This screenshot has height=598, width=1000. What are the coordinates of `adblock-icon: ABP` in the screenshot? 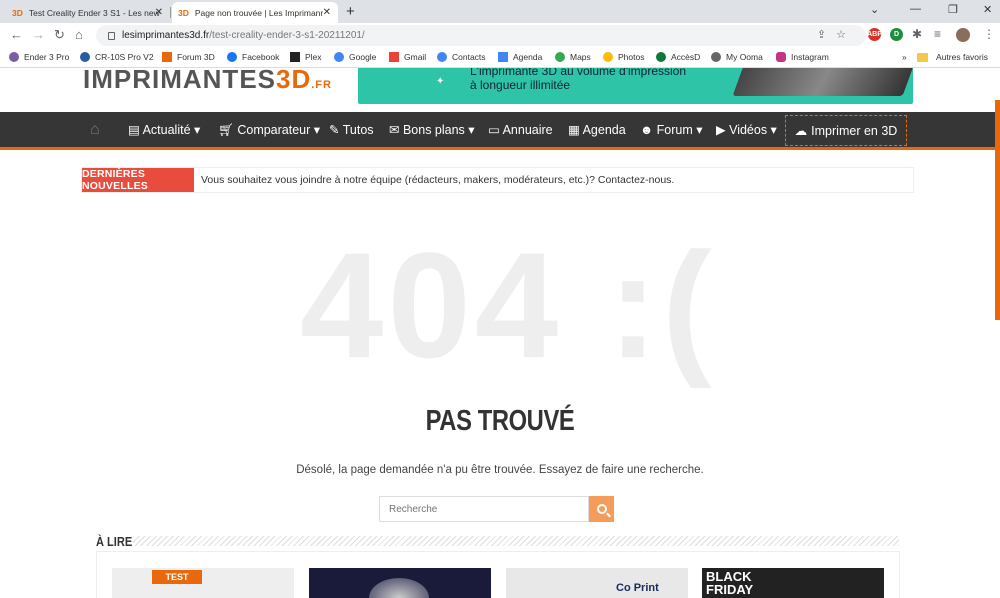 It's located at (874, 34).